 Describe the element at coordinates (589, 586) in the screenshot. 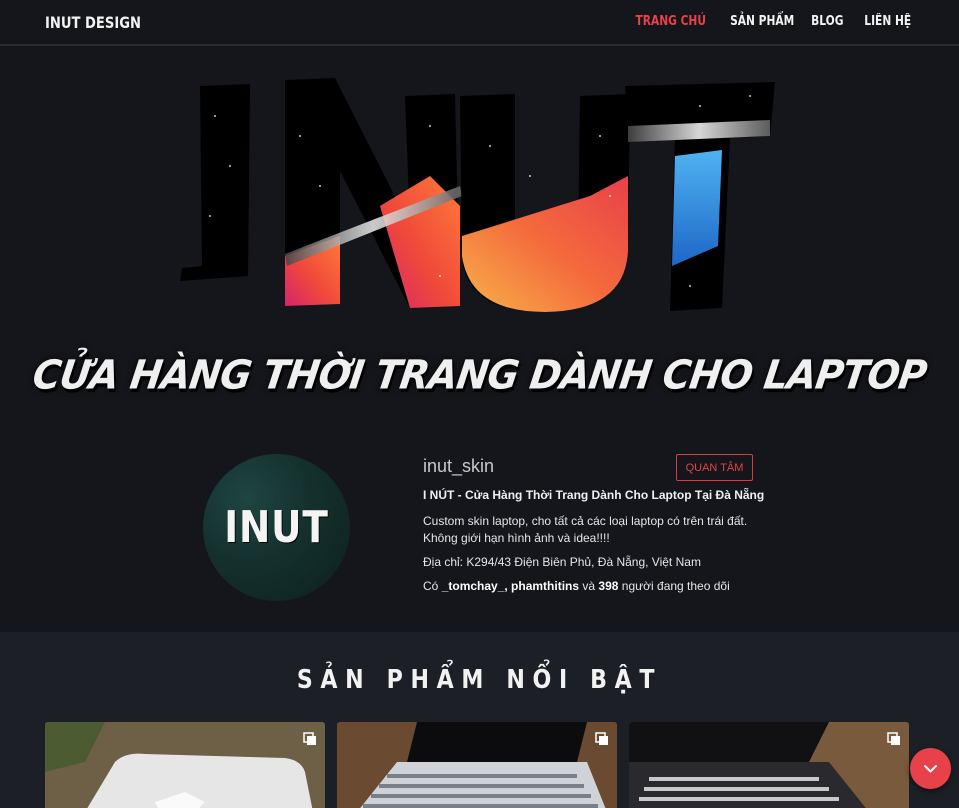

I see `followers-mid: và` at that location.